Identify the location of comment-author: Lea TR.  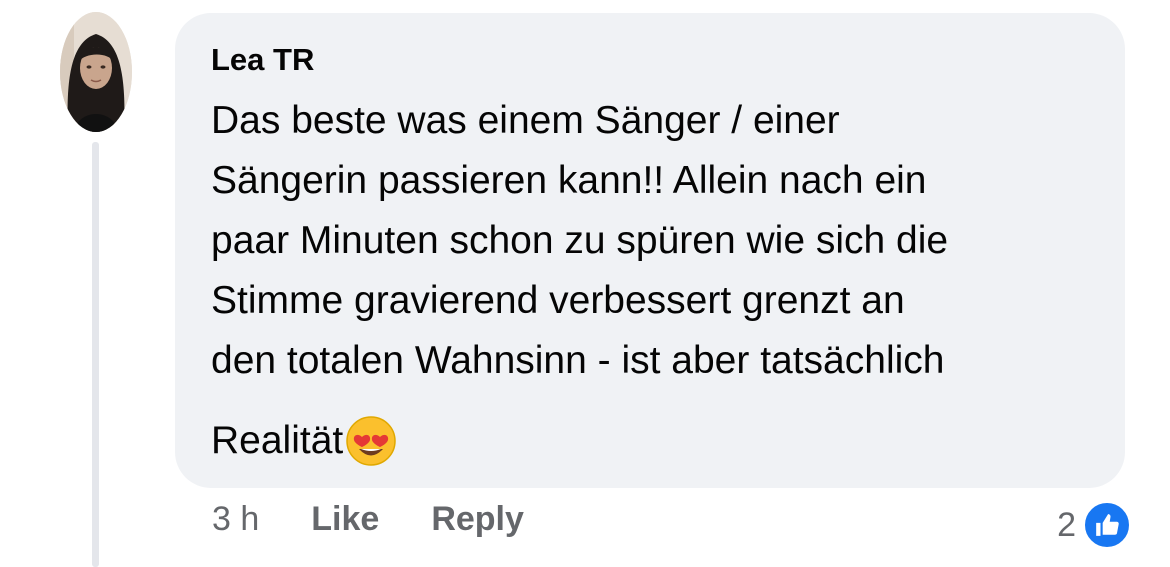
(650, 60).